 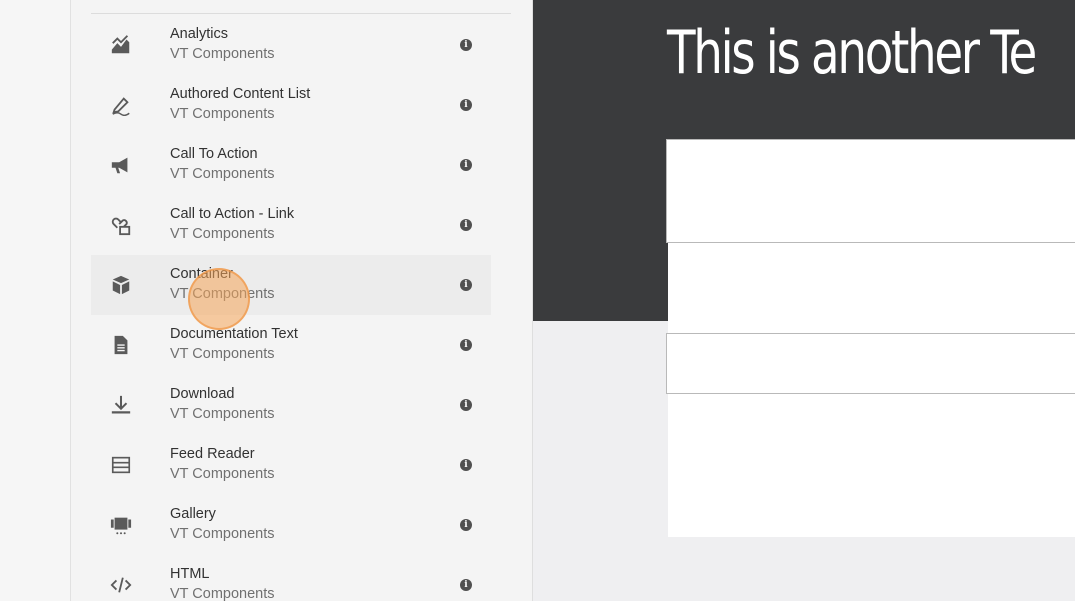 I want to click on component-item-html: HTML VT Components i, so click(x=291, y=578).